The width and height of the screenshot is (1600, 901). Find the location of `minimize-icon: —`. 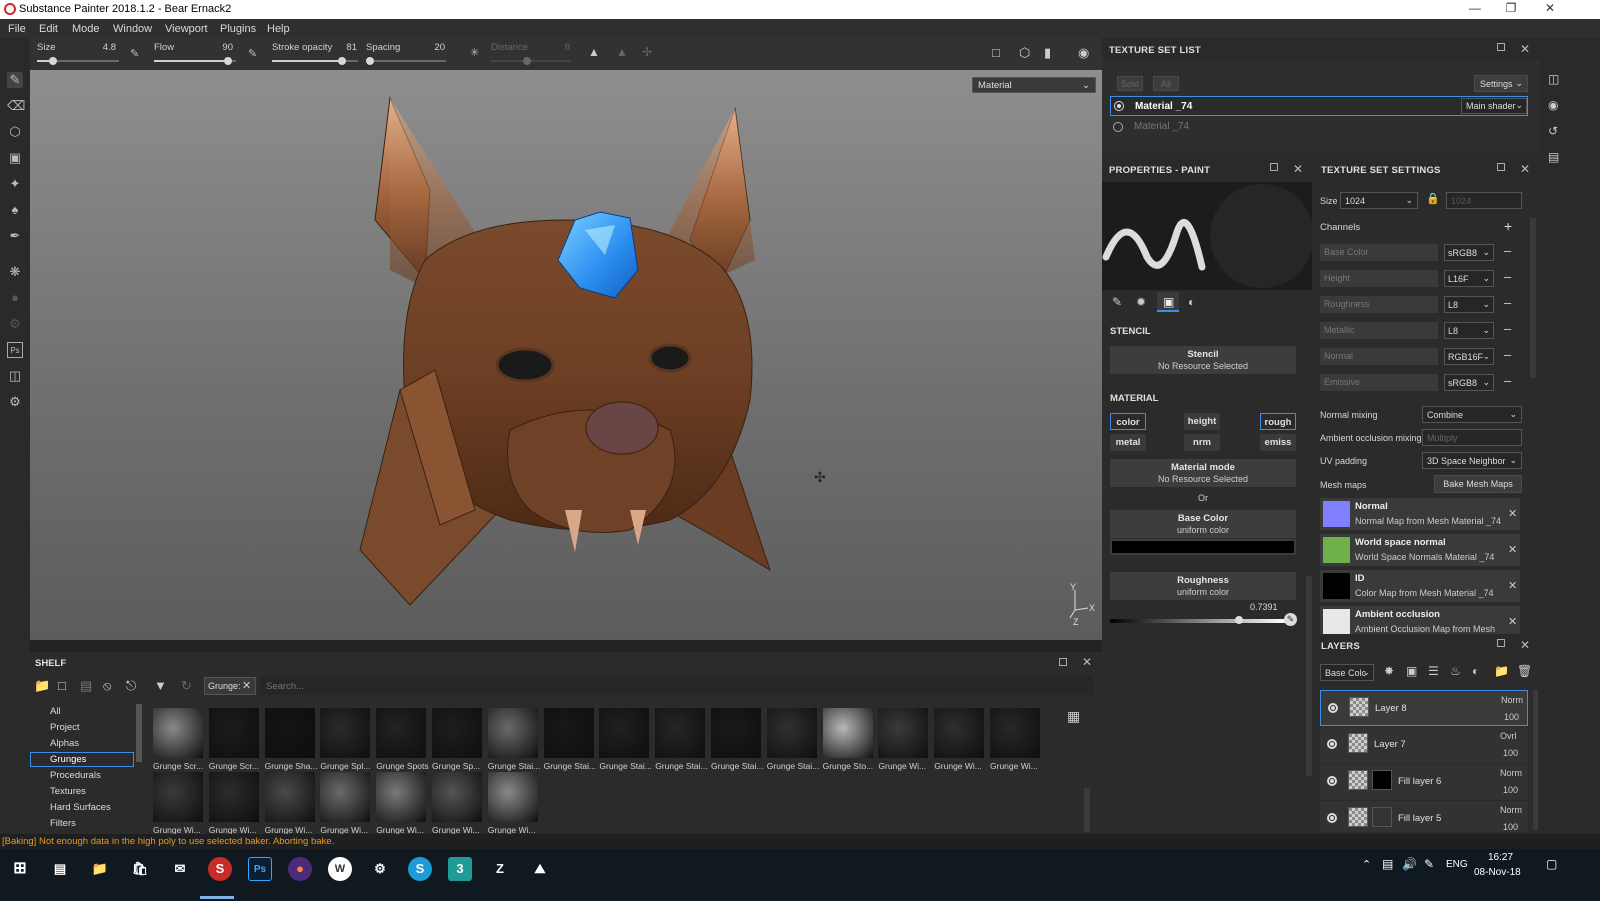

minimize-icon: — is located at coordinates (1475, 9).